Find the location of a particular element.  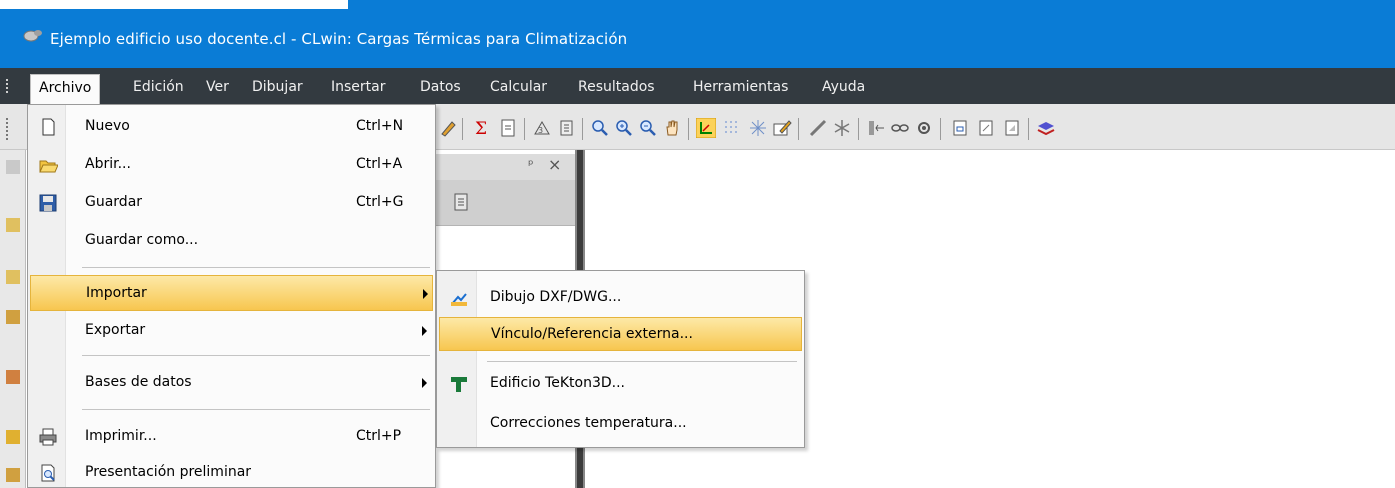

menu-calcular: Calcular is located at coordinates (518, 87).